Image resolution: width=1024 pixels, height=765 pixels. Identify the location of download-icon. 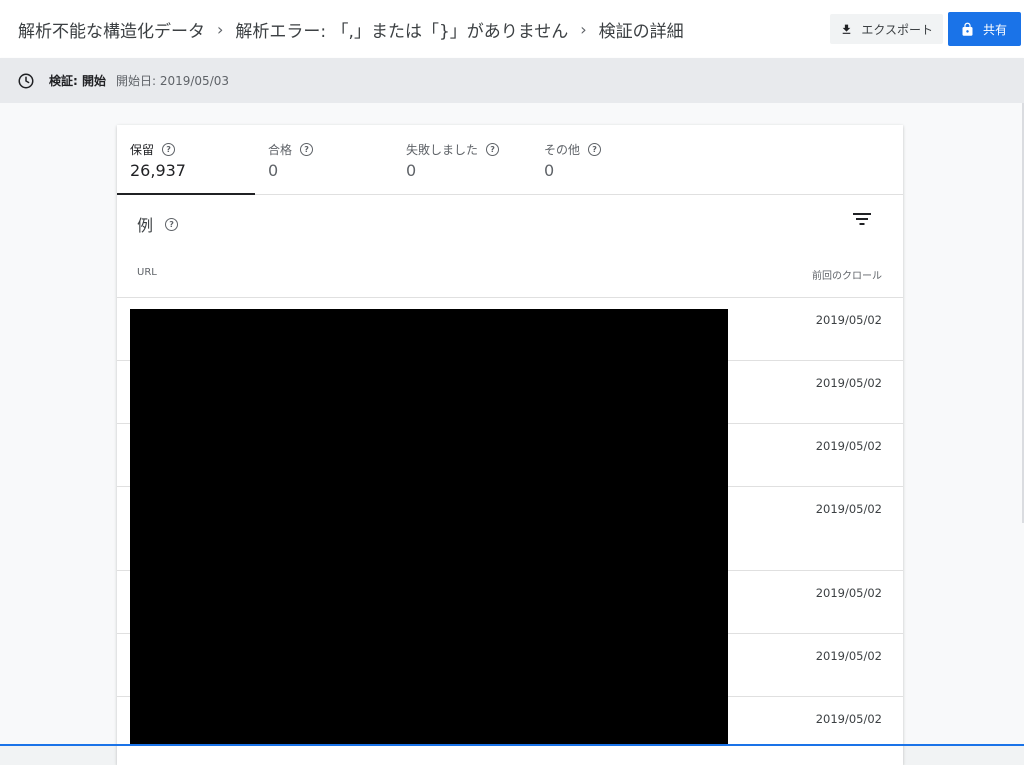
(847, 29).